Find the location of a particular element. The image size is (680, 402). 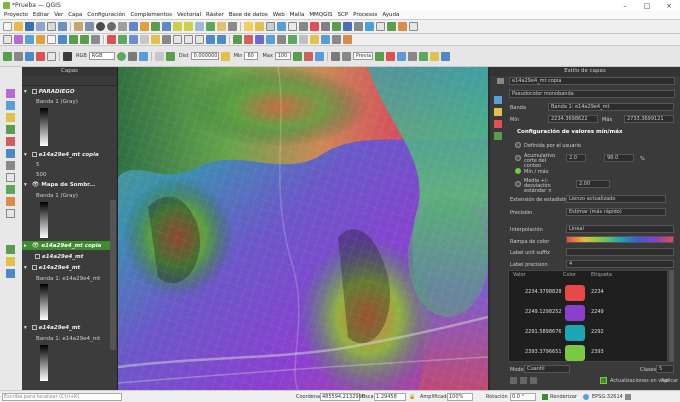

trace-icon is located at coordinates (325, 39).